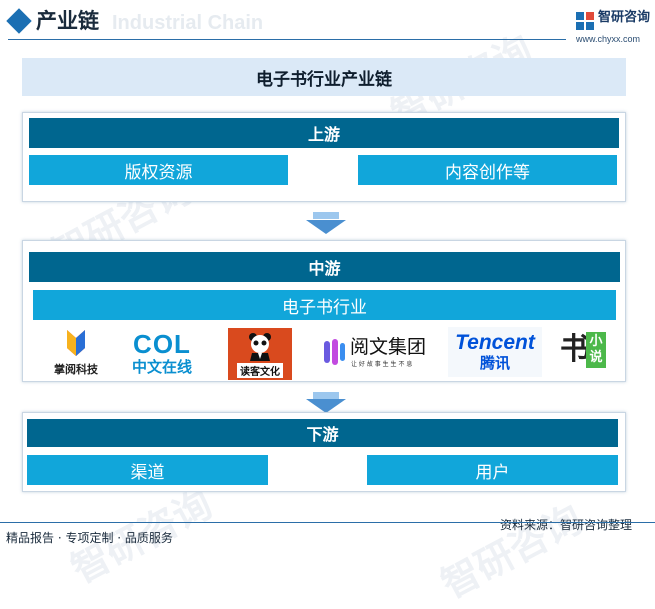  What do you see at coordinates (322, 433) in the screenshot?
I see `downstream-header: 下游` at bounding box center [322, 433].